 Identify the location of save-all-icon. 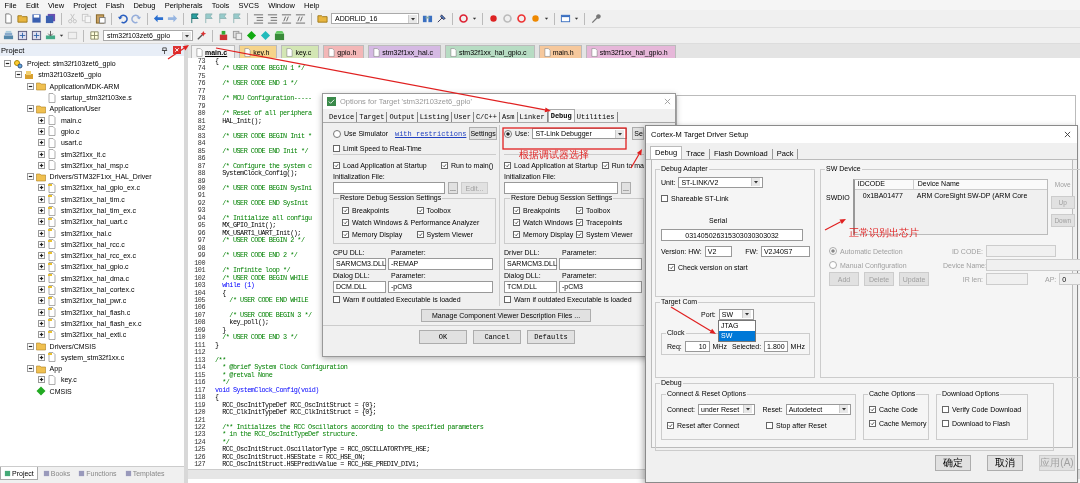
(50, 18).